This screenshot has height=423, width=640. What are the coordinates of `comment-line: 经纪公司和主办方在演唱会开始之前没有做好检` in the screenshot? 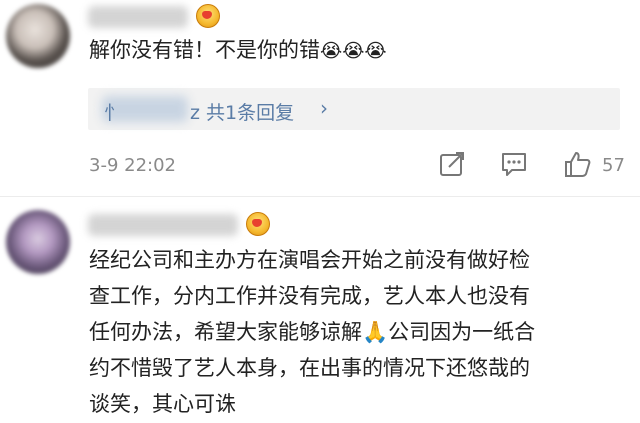 It's located at (309, 260).